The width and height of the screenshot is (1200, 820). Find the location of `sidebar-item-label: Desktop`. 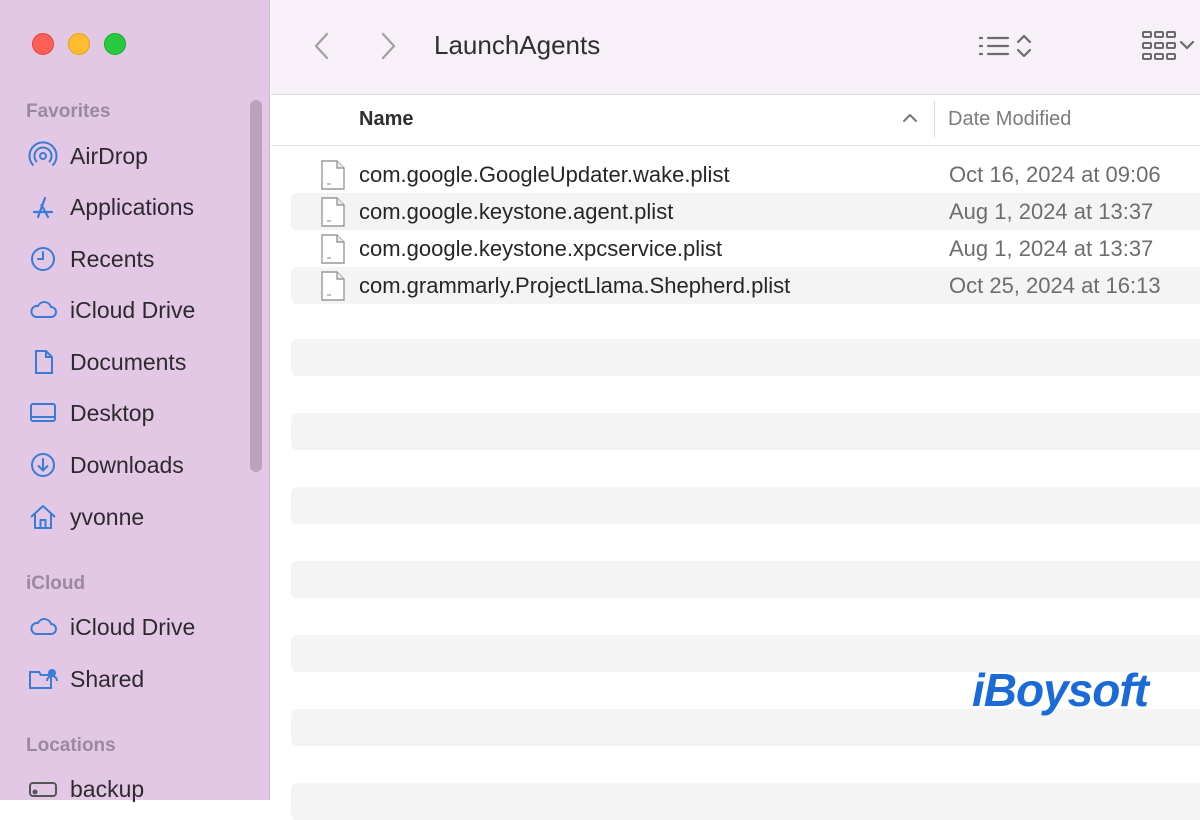

sidebar-item-label: Desktop is located at coordinates (112, 412).